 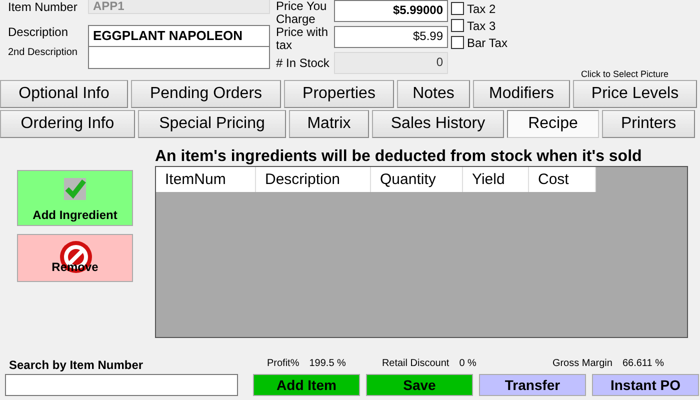 I want to click on tax-label: Bar Tax, so click(x=487, y=43).